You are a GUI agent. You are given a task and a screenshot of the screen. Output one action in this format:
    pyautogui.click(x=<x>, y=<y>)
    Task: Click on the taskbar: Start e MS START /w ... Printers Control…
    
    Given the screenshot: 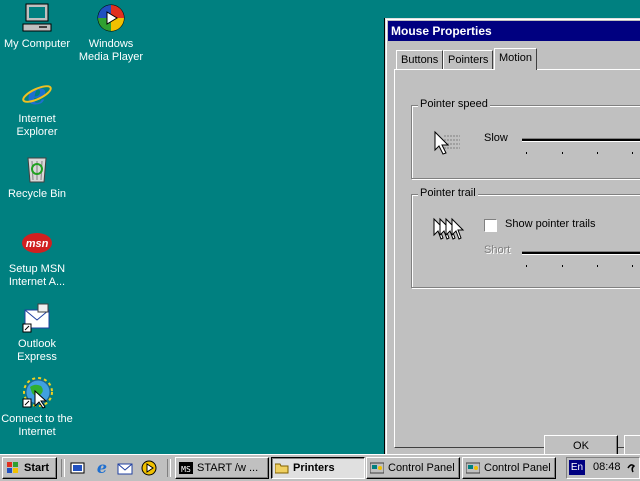 What is the action you would take?
    pyautogui.click(x=320, y=467)
    